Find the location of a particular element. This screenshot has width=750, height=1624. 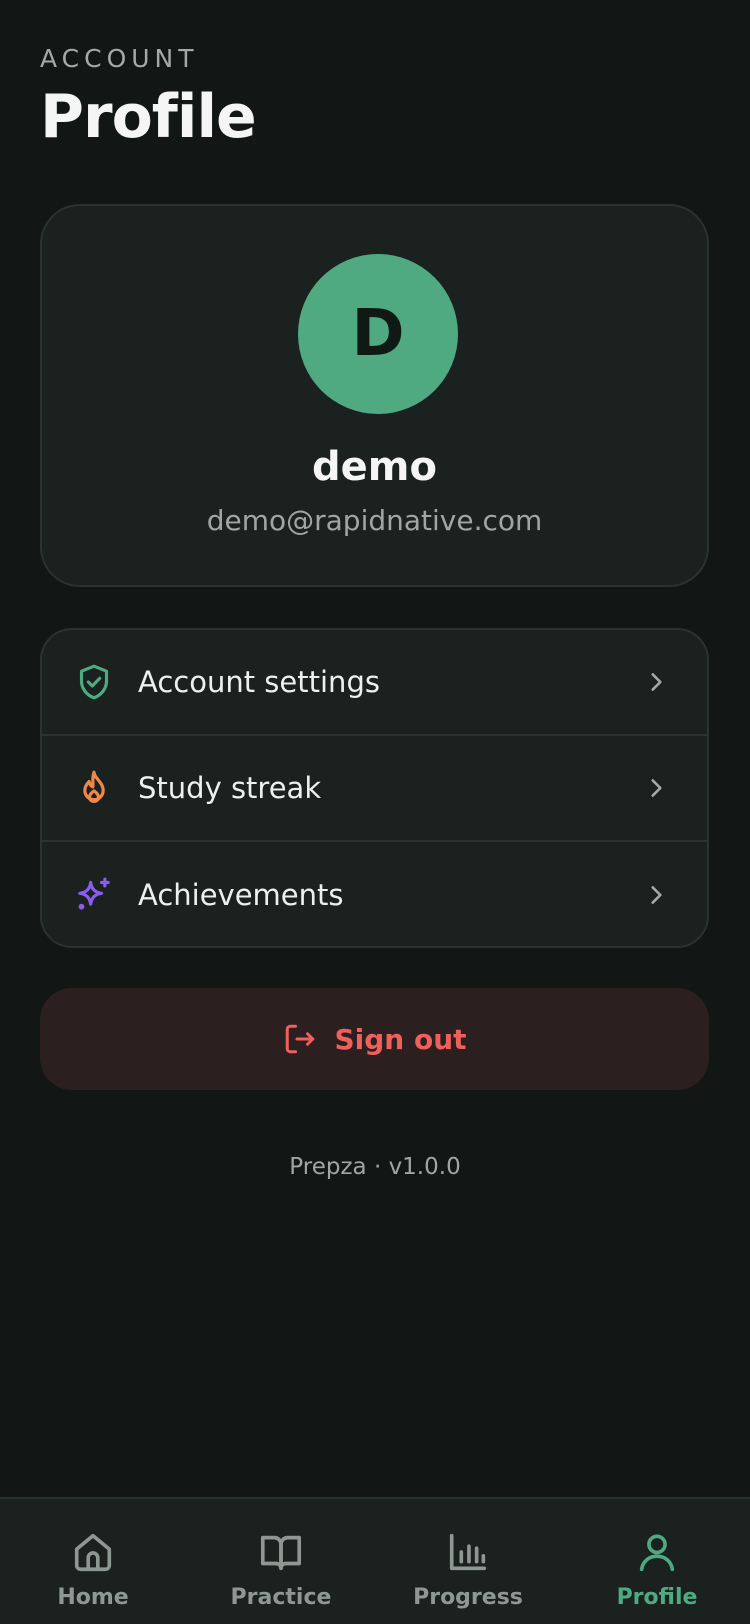

user-icon is located at coordinates (657, 1553).